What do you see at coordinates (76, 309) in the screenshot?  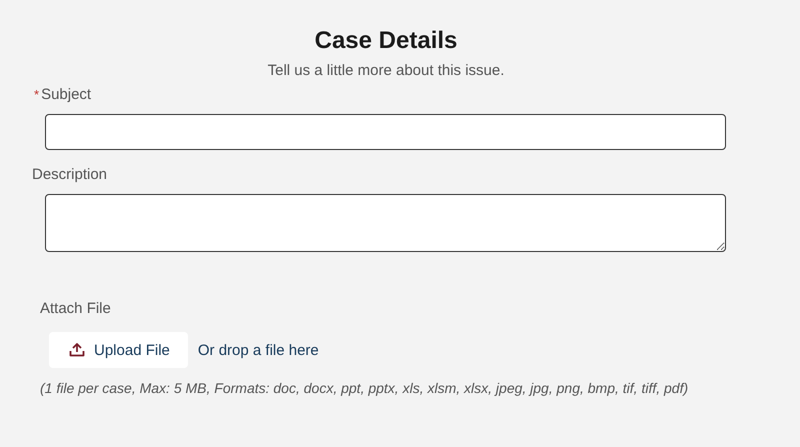 I see `attach-file-label: Attach File` at bounding box center [76, 309].